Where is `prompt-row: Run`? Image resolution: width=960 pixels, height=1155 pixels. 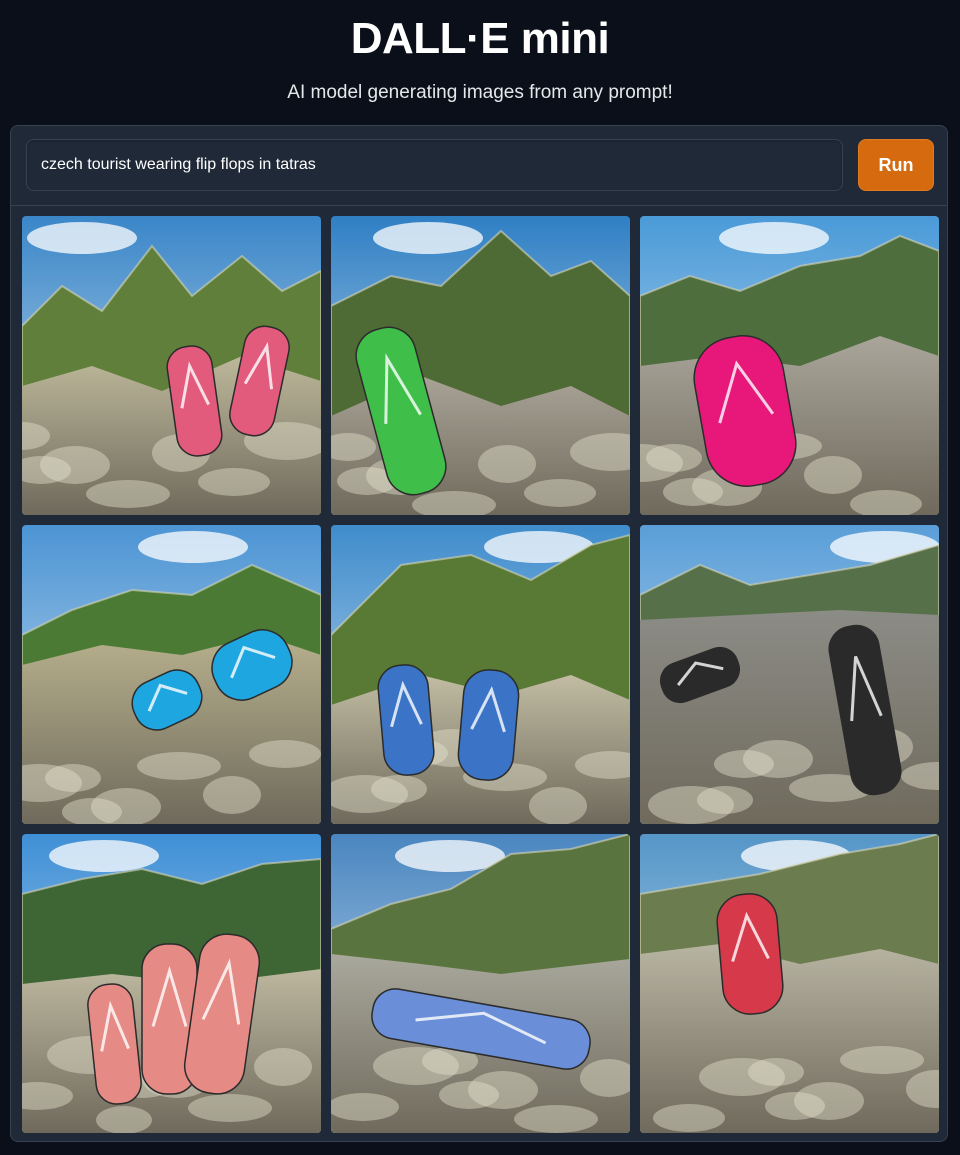 prompt-row: Run is located at coordinates (479, 166).